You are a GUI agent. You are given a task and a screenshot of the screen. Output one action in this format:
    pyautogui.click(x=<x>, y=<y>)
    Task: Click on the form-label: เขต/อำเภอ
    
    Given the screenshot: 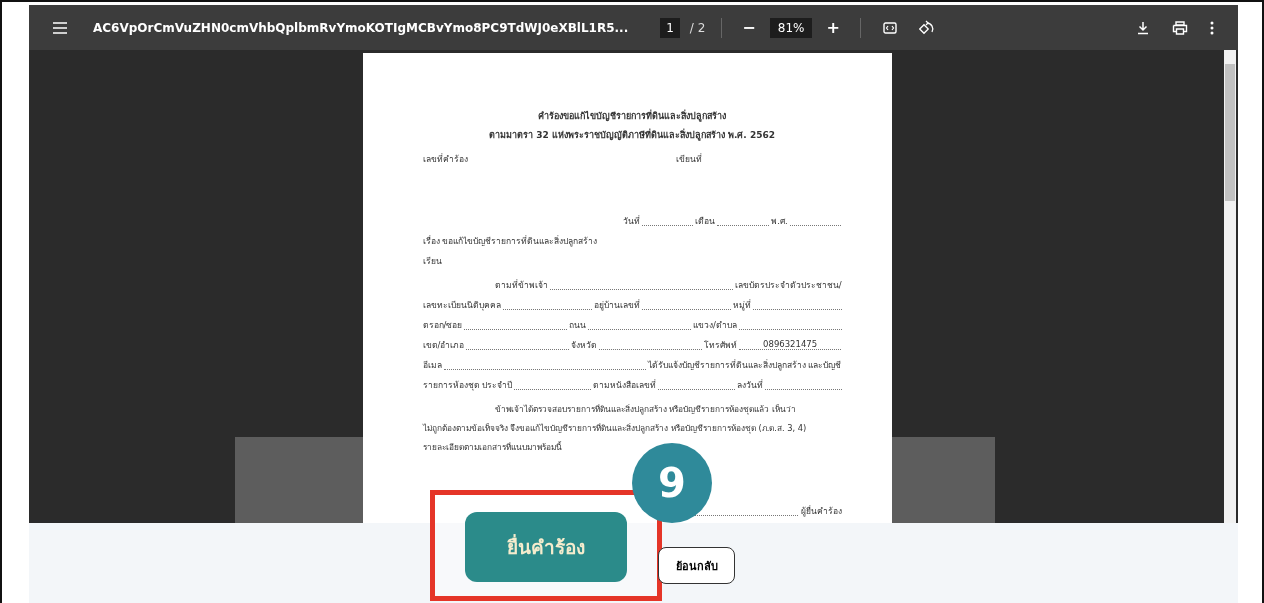 What is the action you would take?
    pyautogui.click(x=443, y=345)
    